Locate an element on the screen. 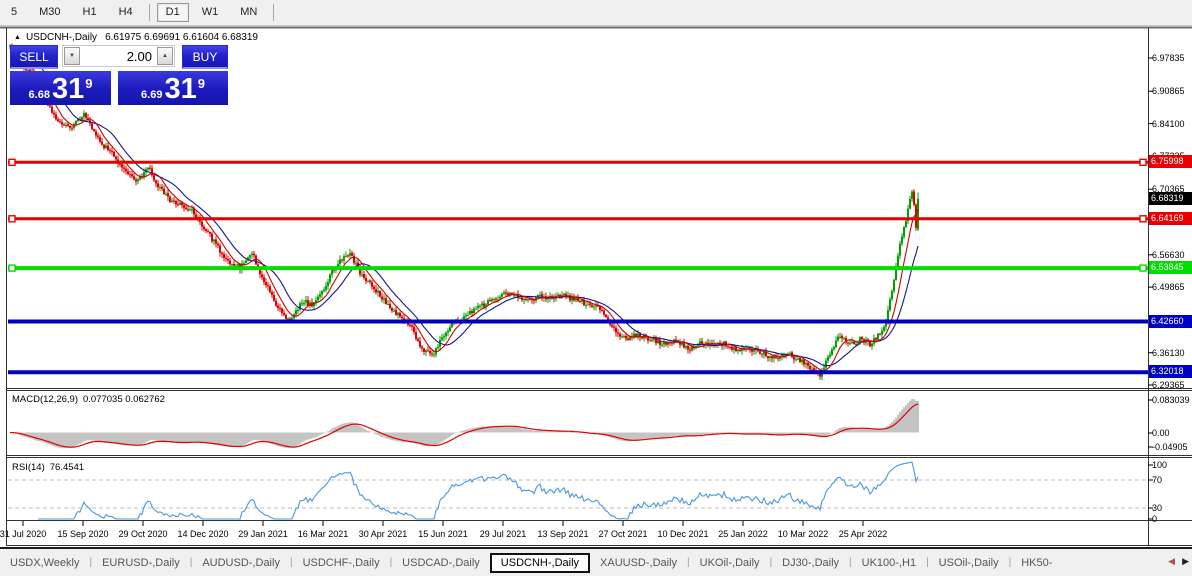  timeframe-button-W1: W1 is located at coordinates (210, 12).